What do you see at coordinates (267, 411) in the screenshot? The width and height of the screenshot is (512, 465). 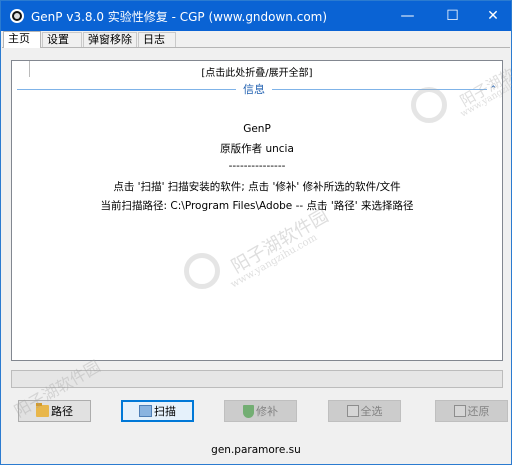 I see `patch-button-label: 修补` at bounding box center [267, 411].